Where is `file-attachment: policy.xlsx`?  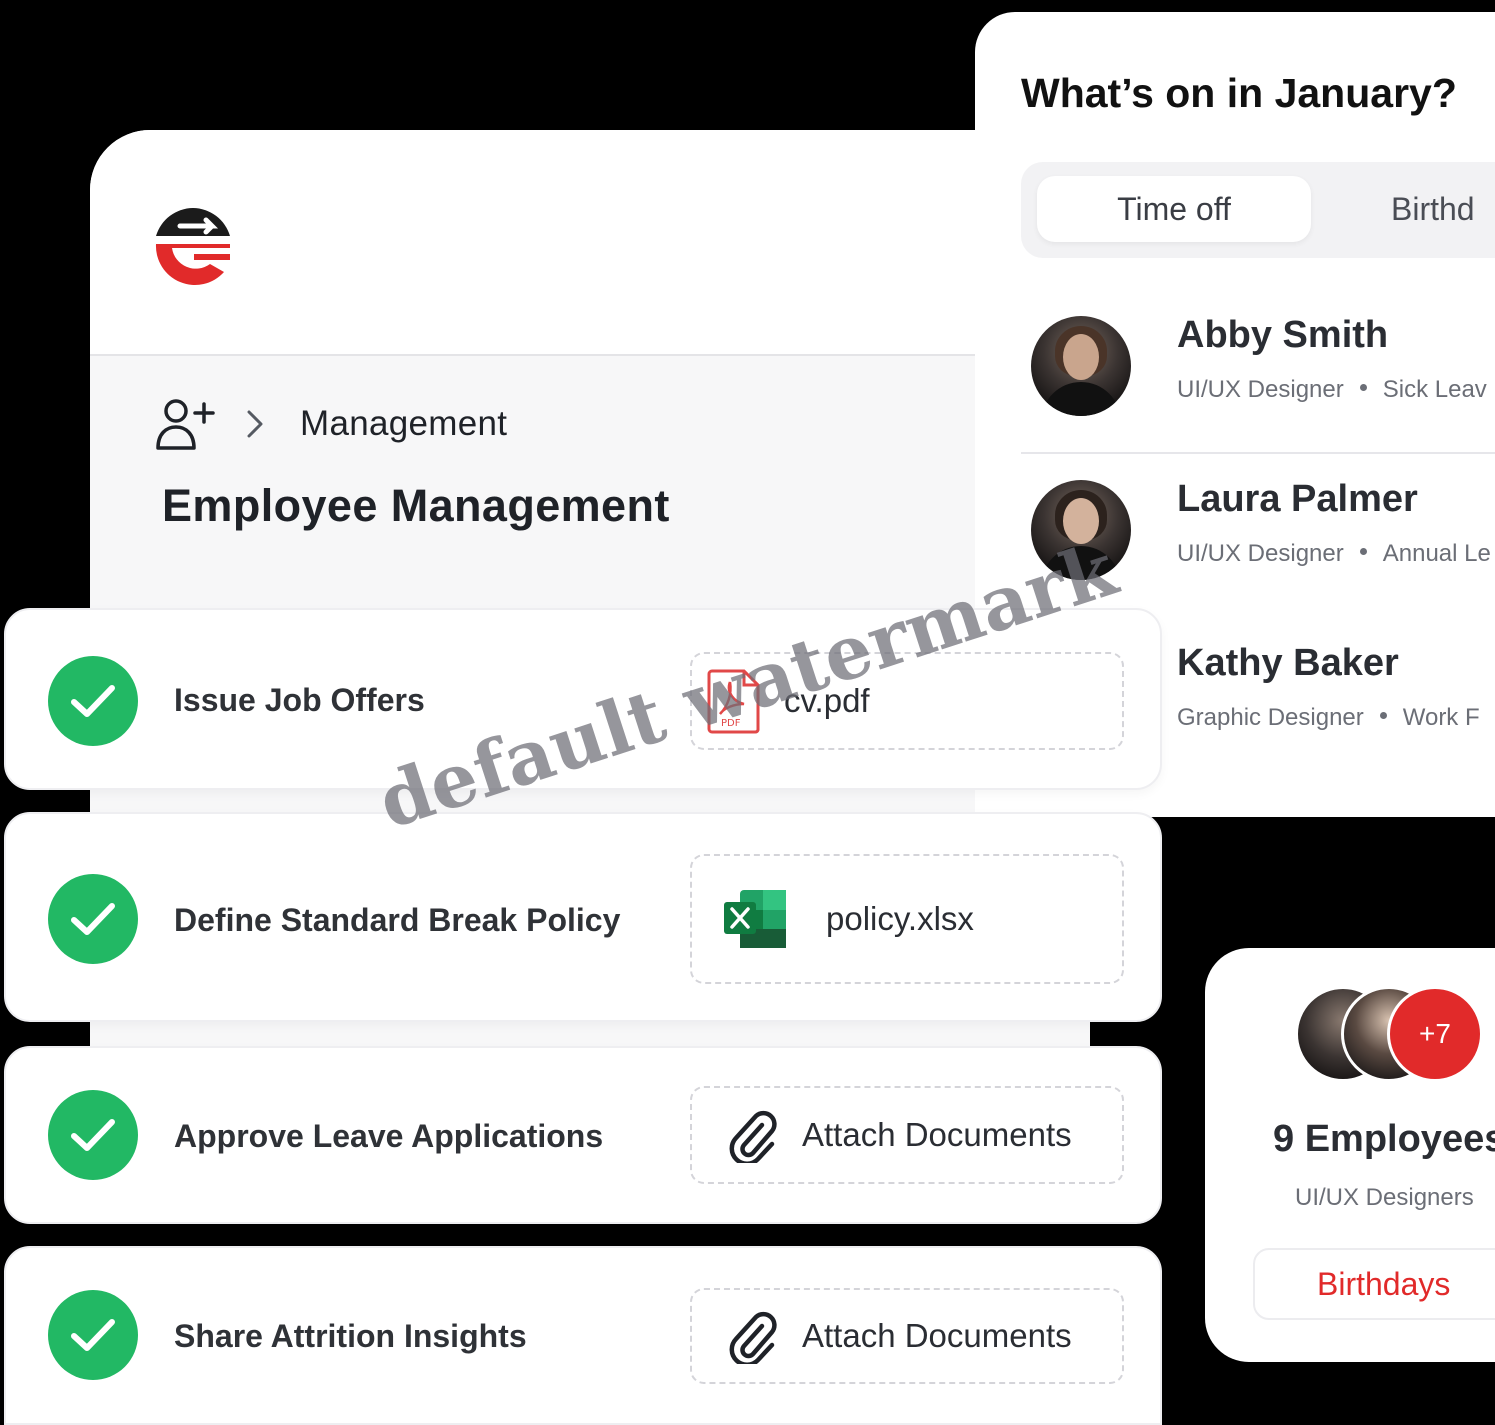 file-attachment: policy.xlsx is located at coordinates (907, 919).